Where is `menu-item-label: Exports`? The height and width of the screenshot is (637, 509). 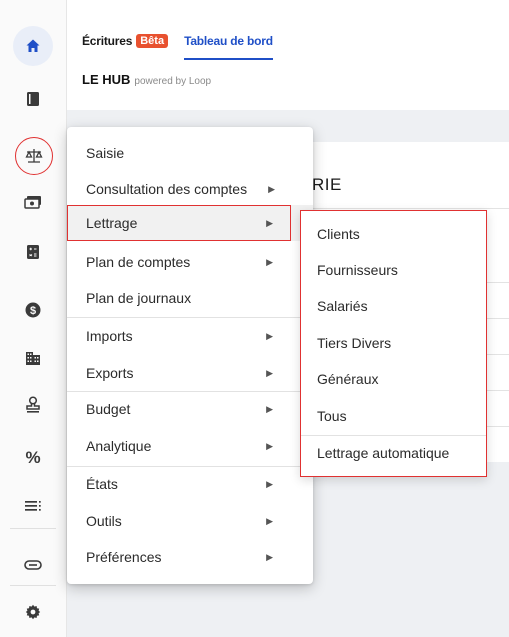
menu-item-label: Exports is located at coordinates (110, 373).